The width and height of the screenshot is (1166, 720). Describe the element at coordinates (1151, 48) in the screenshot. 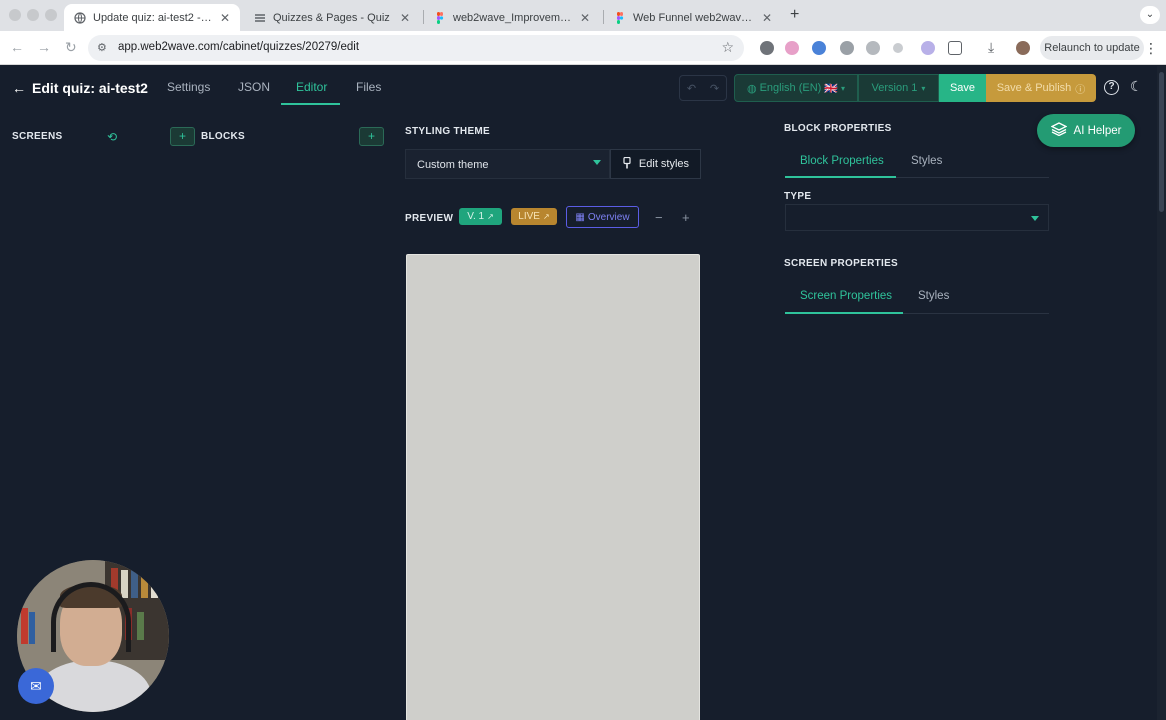

I see `browser-menu-icon: ⋮` at that location.